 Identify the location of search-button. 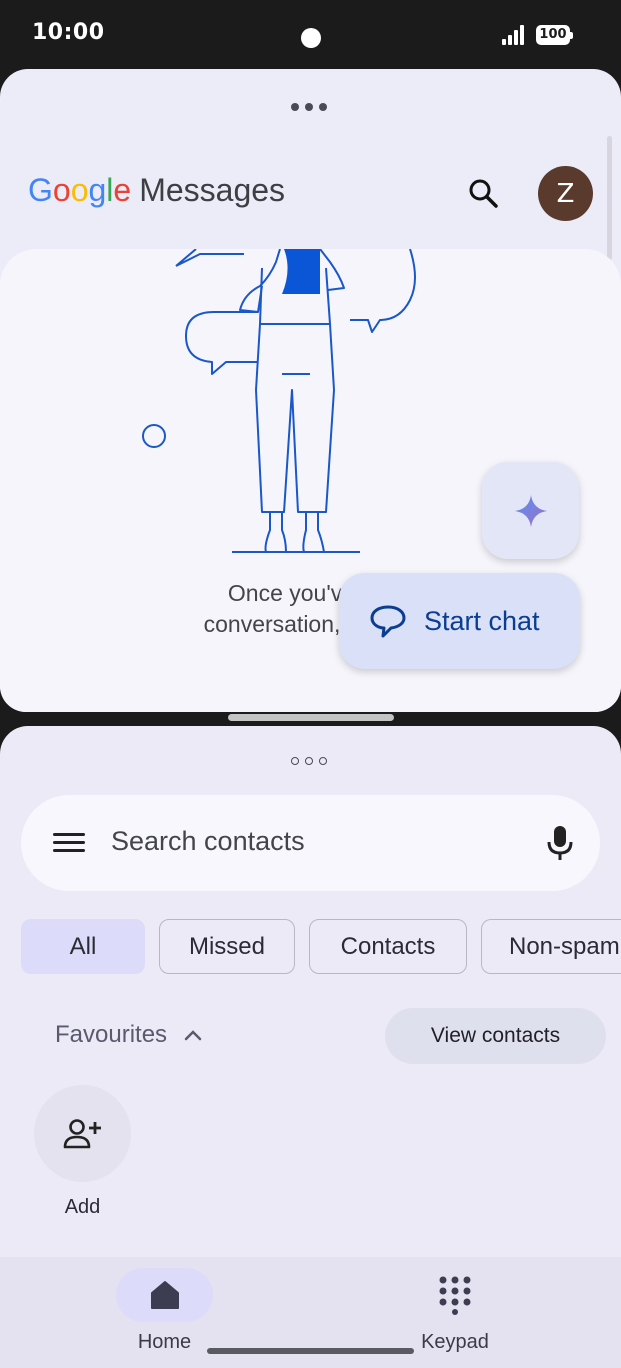
(483, 193).